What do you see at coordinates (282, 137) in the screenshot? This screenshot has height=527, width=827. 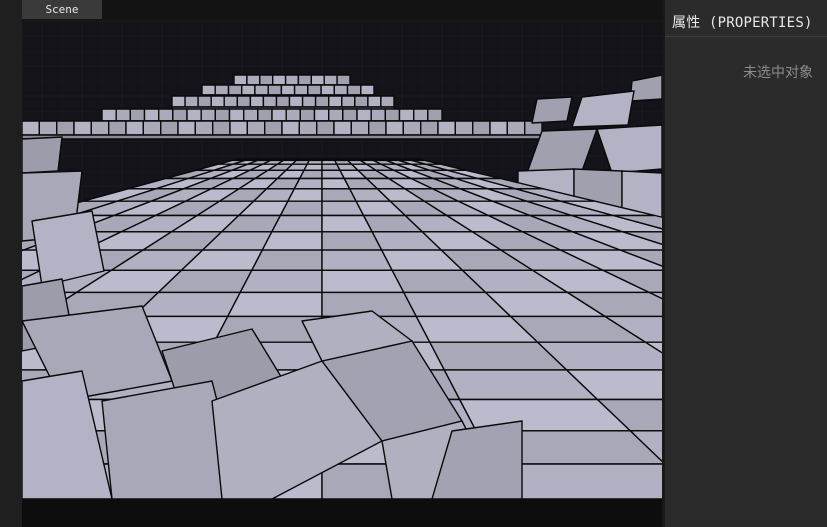 I see `wall-ledge` at bounding box center [282, 137].